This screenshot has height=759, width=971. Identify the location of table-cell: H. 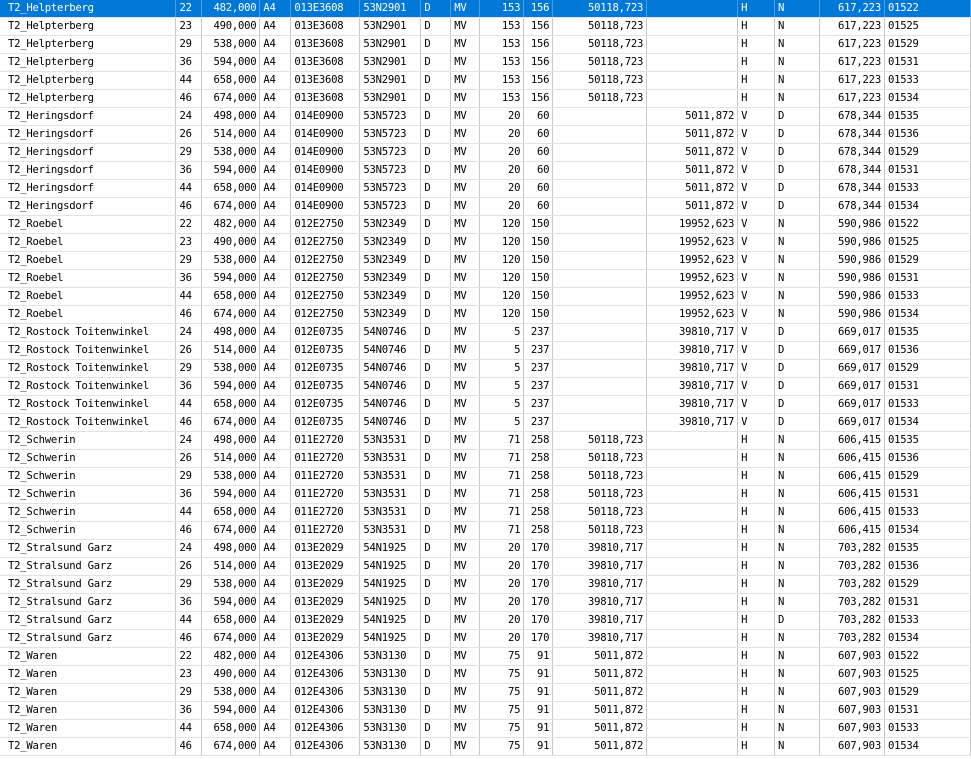
(756, 746).